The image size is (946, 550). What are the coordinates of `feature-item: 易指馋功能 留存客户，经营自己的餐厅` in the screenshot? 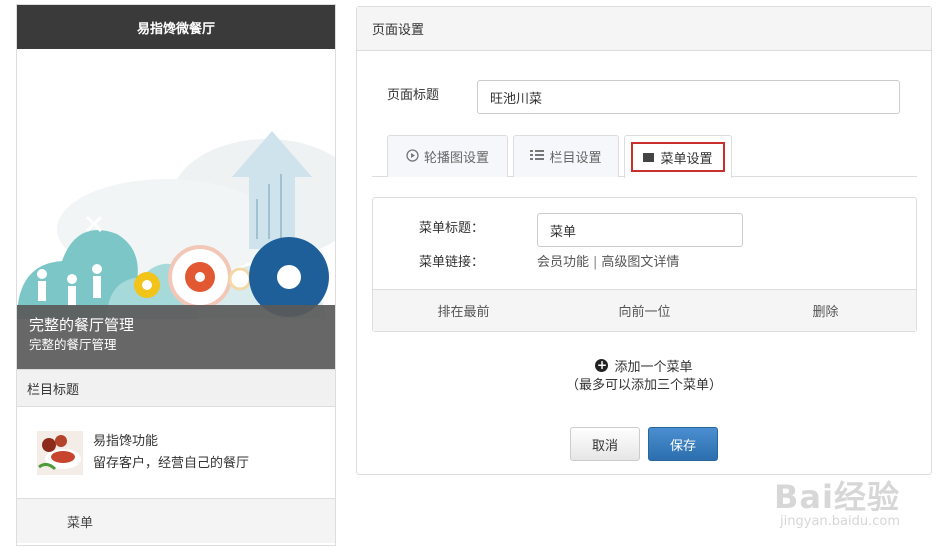 It's located at (176, 453).